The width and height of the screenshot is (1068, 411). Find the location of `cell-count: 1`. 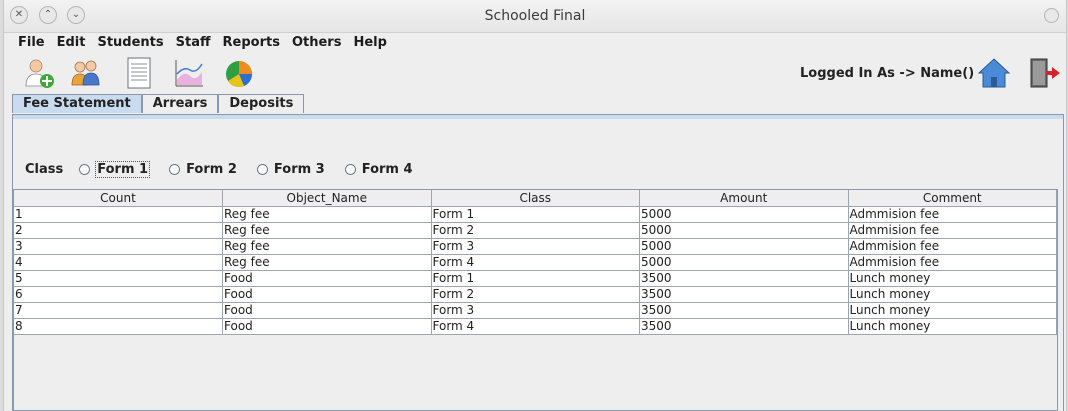

cell-count: 1 is located at coordinates (118, 214).